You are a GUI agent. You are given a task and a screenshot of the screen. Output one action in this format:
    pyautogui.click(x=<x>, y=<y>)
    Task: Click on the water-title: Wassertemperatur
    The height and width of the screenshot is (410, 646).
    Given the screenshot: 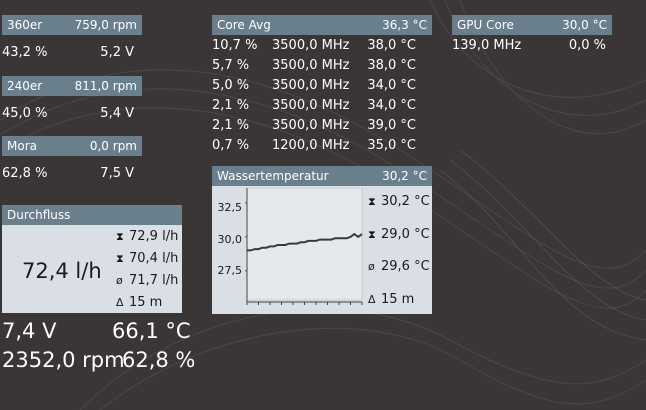 What is the action you would take?
    pyautogui.click(x=273, y=176)
    